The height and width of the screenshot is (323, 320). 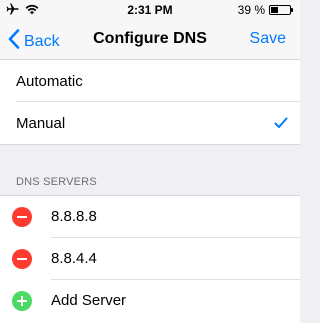 What do you see at coordinates (150, 301) in the screenshot?
I see `add-server-row: Add Server` at bounding box center [150, 301].